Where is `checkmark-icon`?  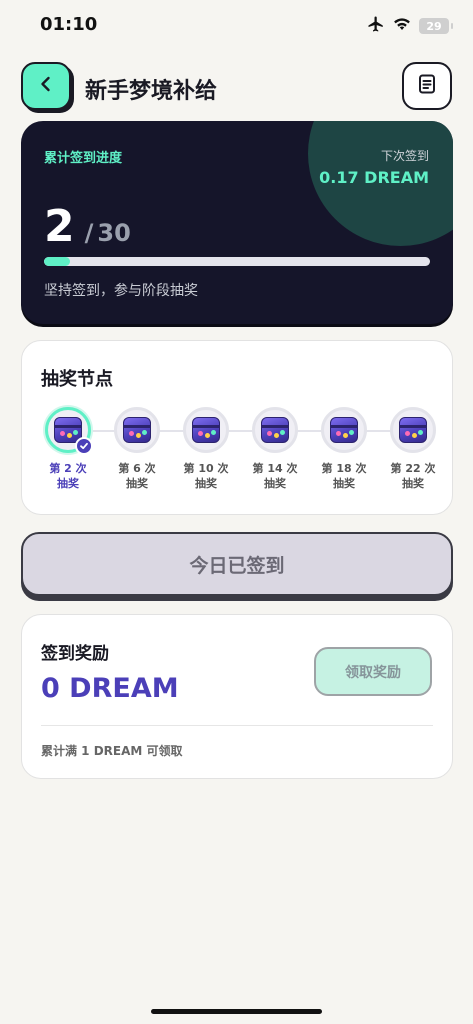
checkmark-icon is located at coordinates (84, 446).